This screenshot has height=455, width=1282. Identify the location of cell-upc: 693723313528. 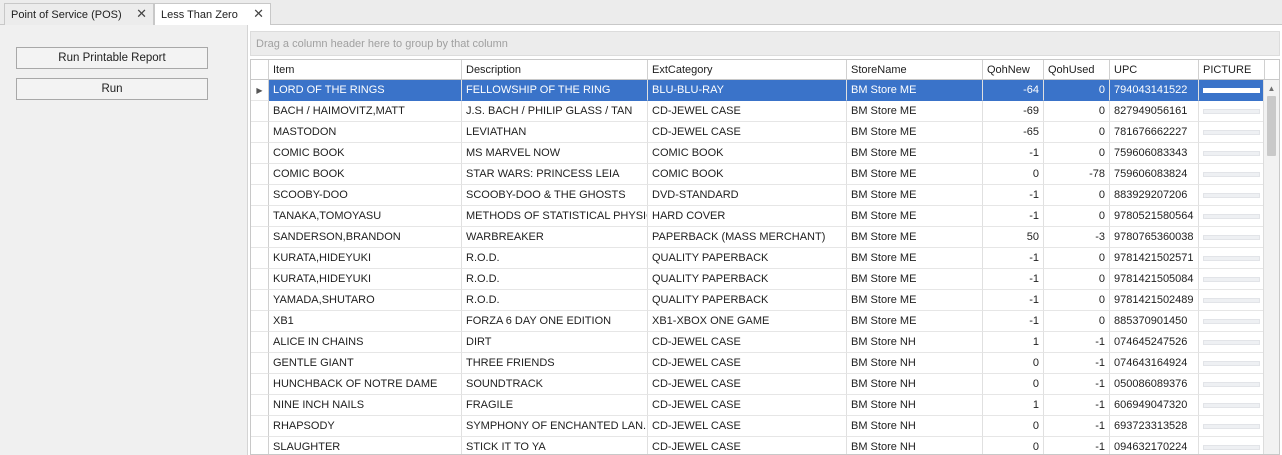
(1154, 426).